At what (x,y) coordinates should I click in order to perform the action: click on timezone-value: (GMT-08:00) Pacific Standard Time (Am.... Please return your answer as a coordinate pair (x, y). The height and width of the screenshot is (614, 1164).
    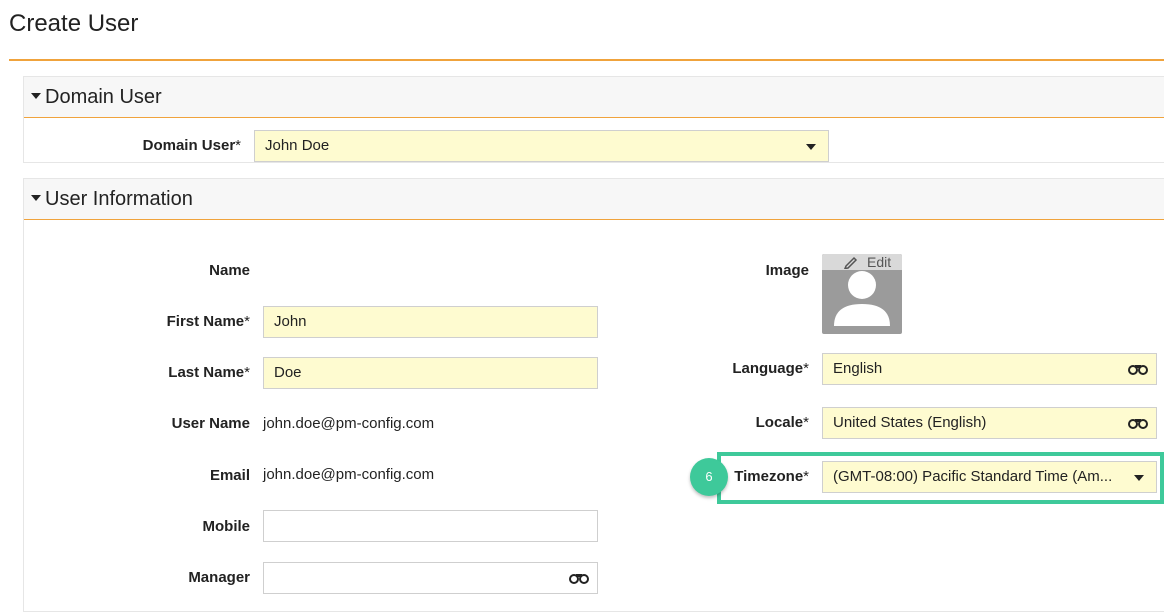
    Looking at the image, I should click on (973, 476).